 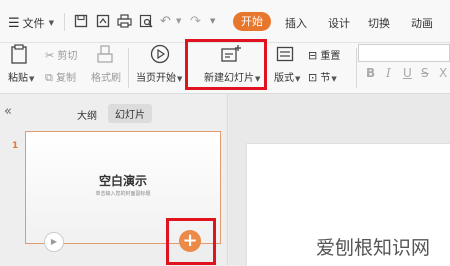 What do you see at coordinates (160, 56) in the screenshot?
I see `play-icon` at bounding box center [160, 56].